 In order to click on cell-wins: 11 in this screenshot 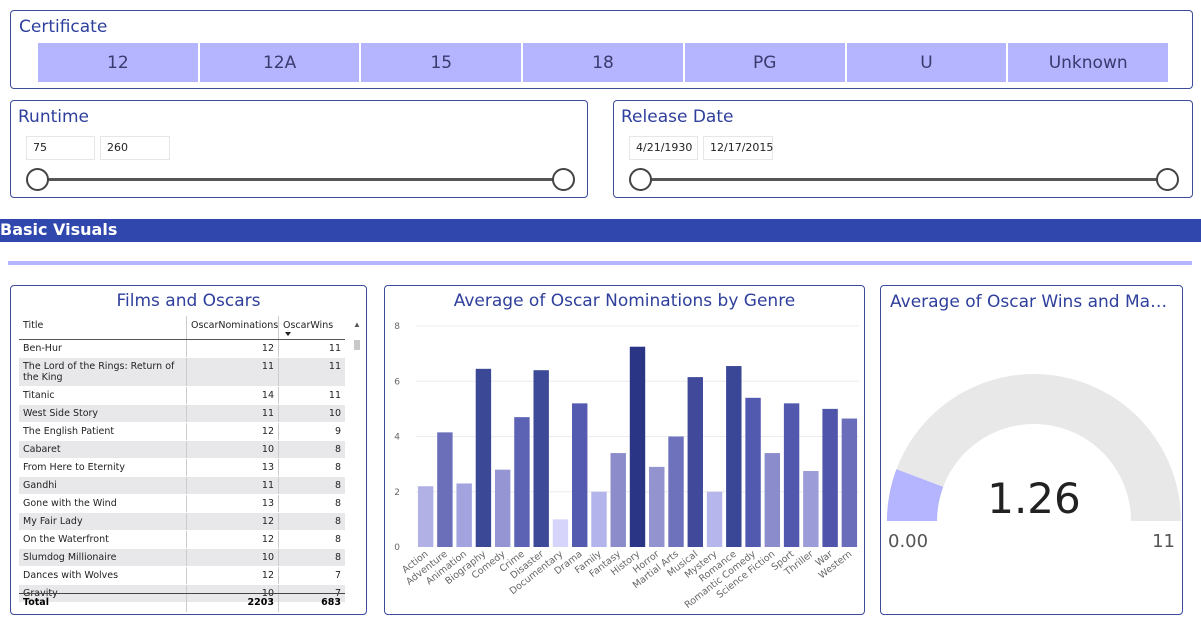, I will do `click(334, 395)`.